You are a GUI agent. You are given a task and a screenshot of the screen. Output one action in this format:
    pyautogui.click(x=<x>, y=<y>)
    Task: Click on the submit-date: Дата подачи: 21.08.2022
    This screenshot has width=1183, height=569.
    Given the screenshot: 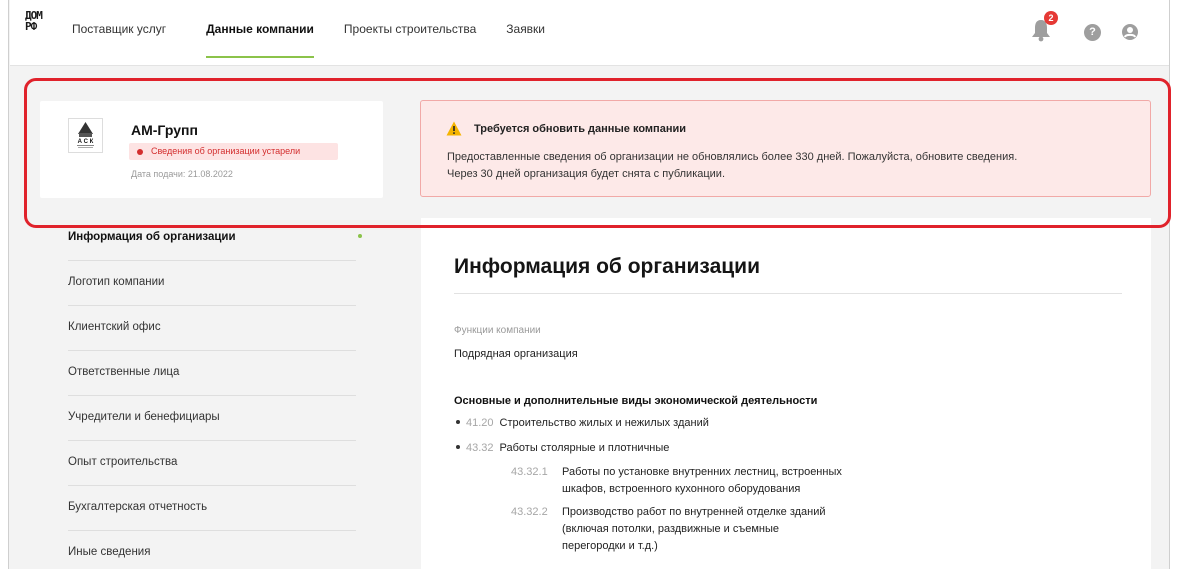 What is the action you would take?
    pyautogui.click(x=182, y=174)
    